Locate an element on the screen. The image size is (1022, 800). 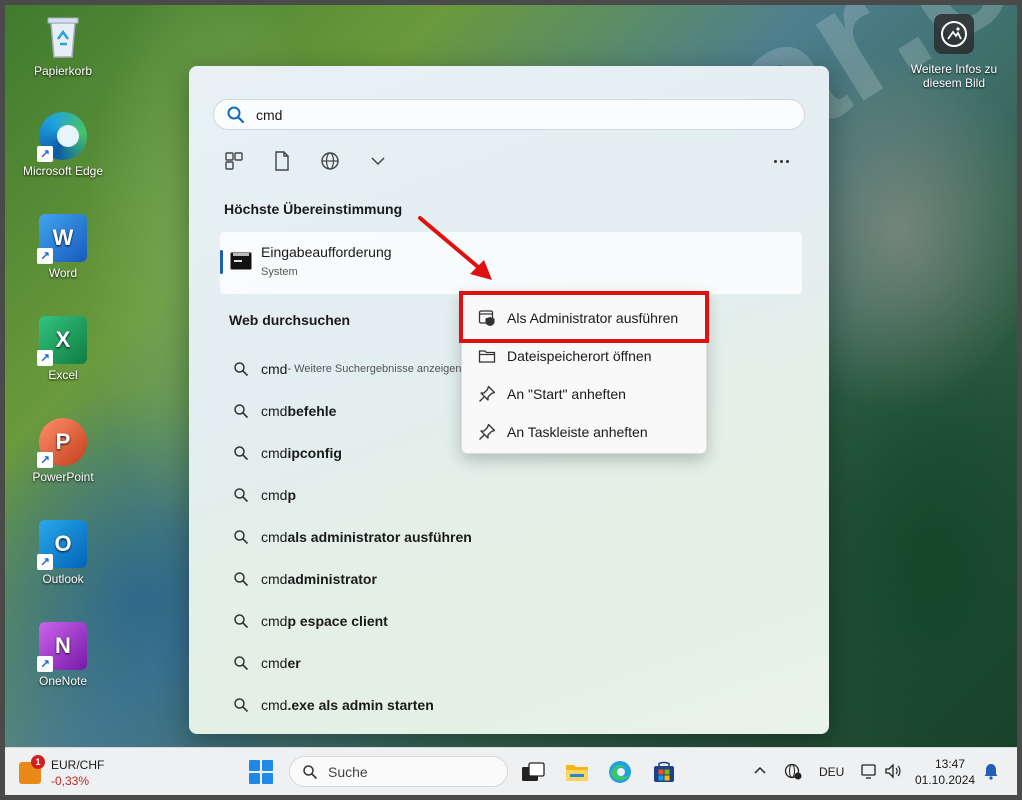
web-suggestion-item: cmd p is located at coordinates (513, 495).